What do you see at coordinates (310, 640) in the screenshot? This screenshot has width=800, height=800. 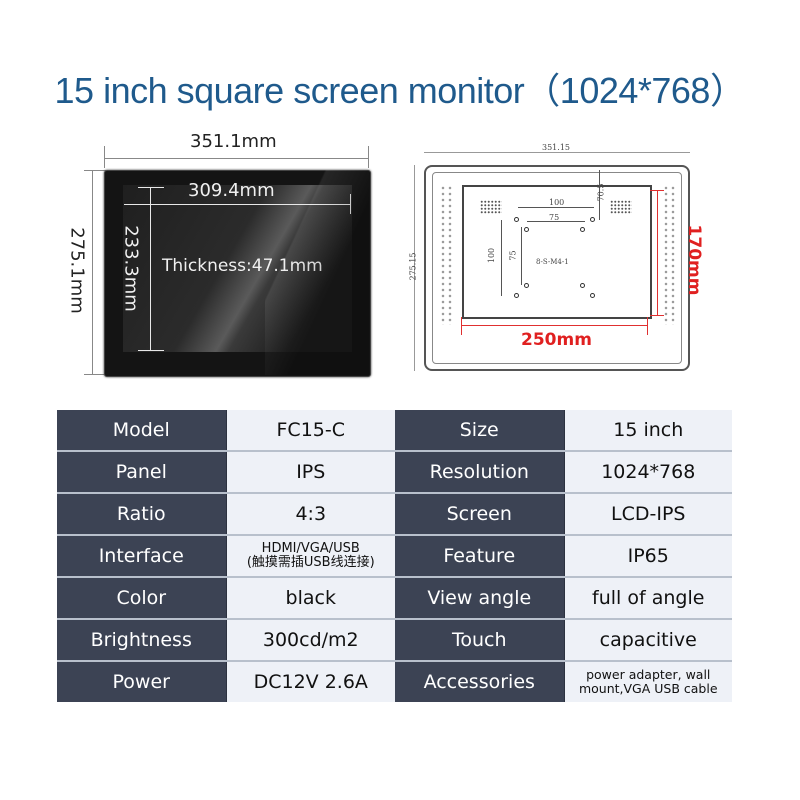 I see `spec-value: 300cd/m2` at bounding box center [310, 640].